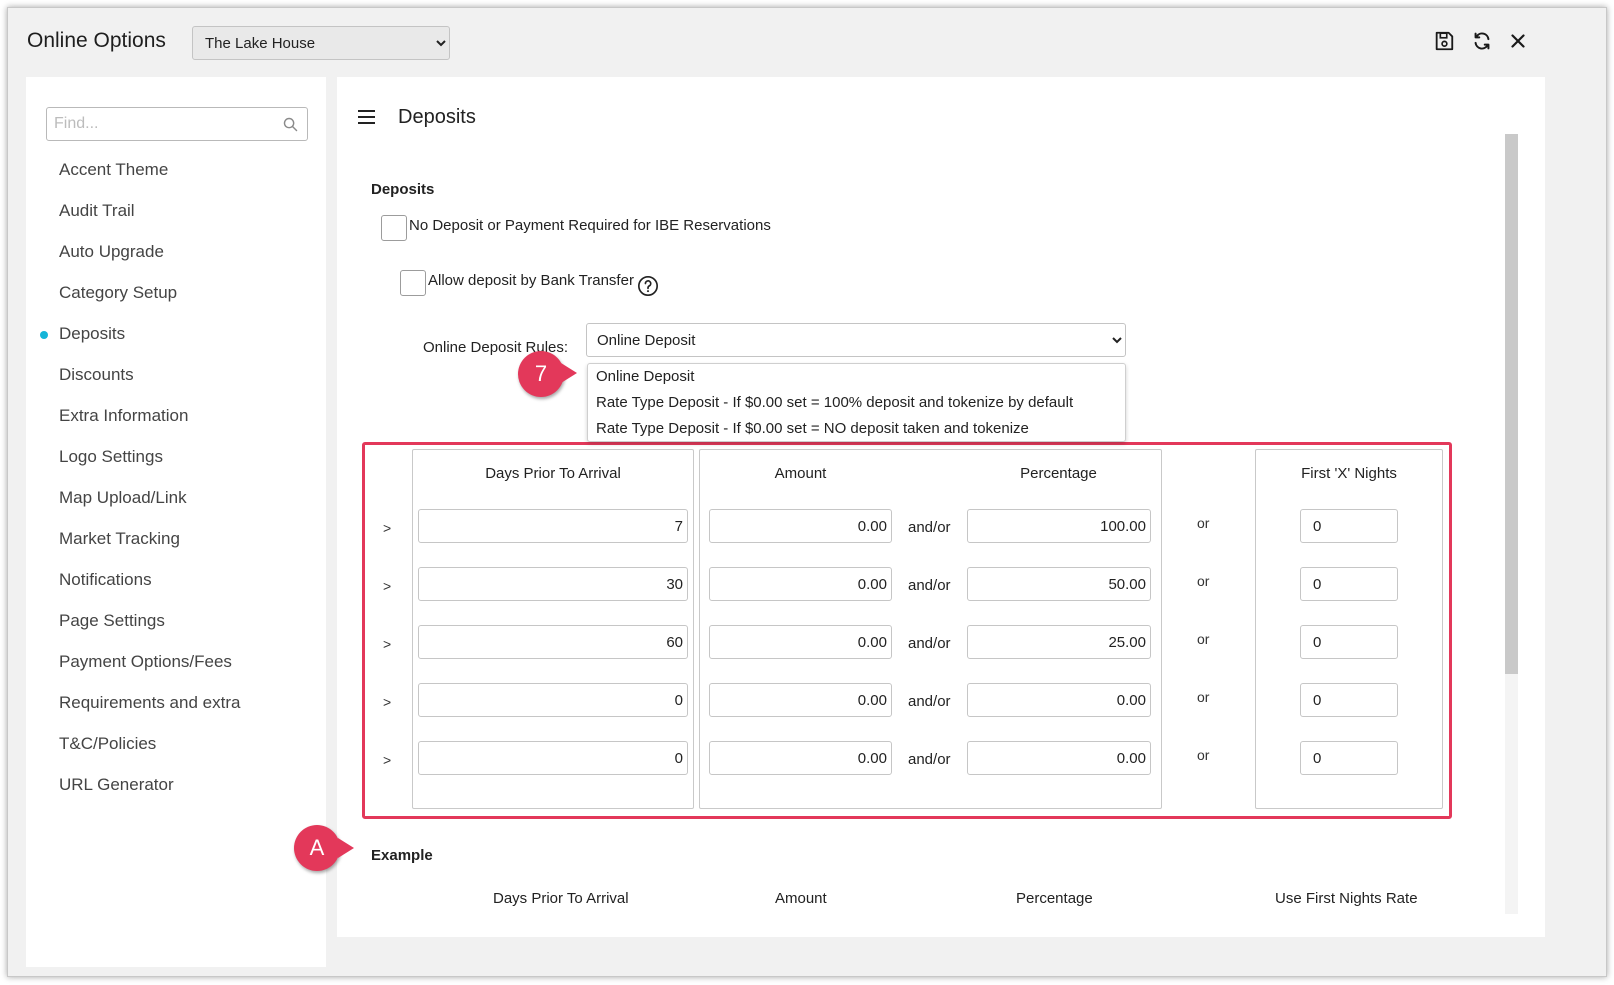 The image size is (1614, 985). What do you see at coordinates (114, 169) in the screenshot?
I see `sidebar-item-label: Accent Theme` at bounding box center [114, 169].